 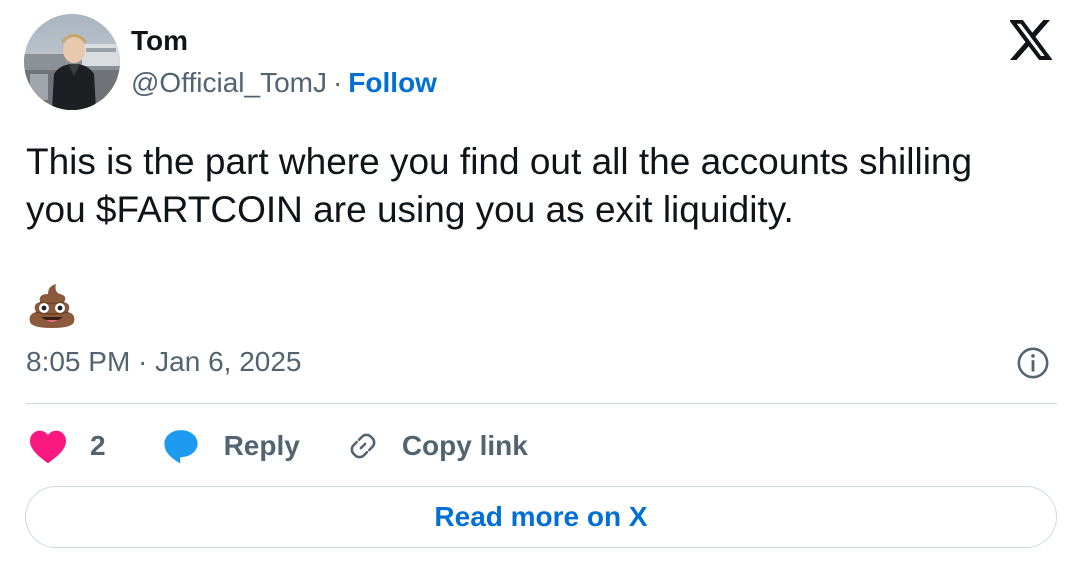 I want to click on like-count: 2, so click(x=98, y=445).